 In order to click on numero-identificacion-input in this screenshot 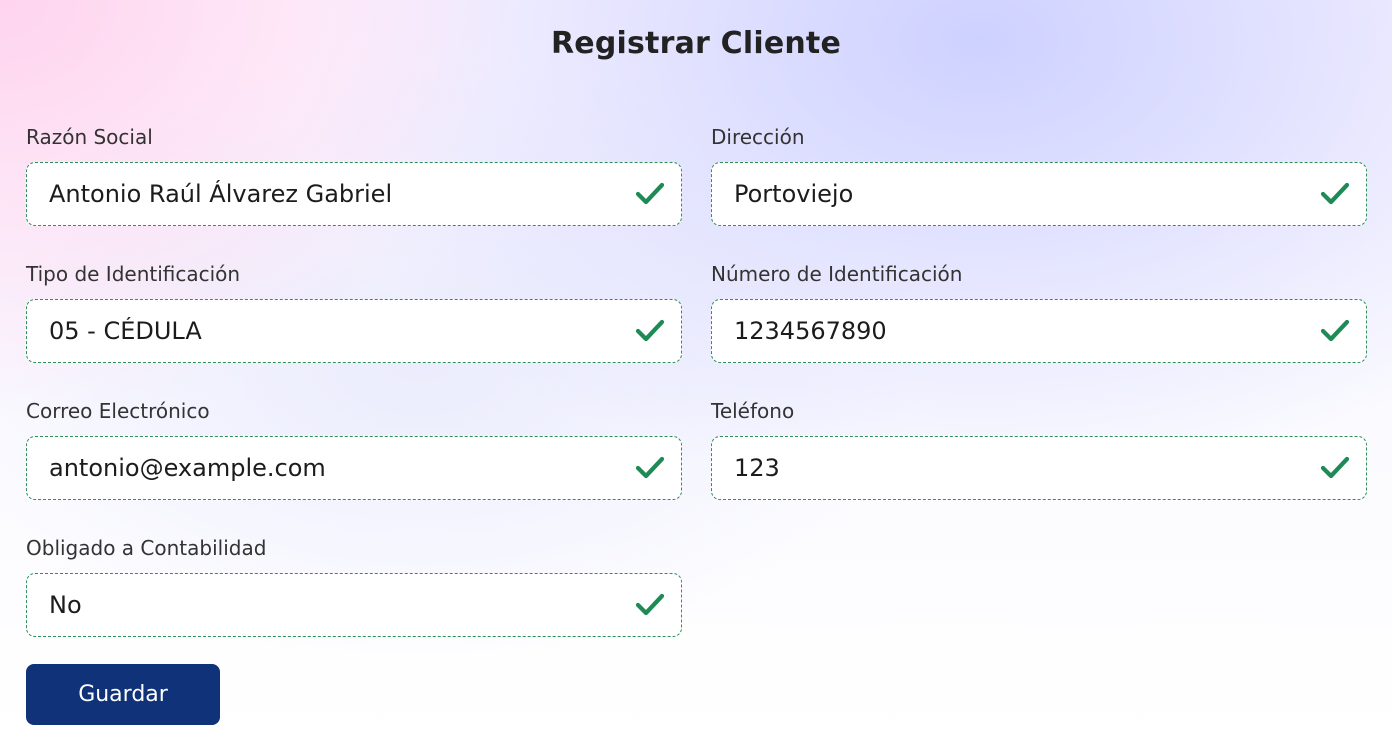, I will do `click(1007, 331)`.